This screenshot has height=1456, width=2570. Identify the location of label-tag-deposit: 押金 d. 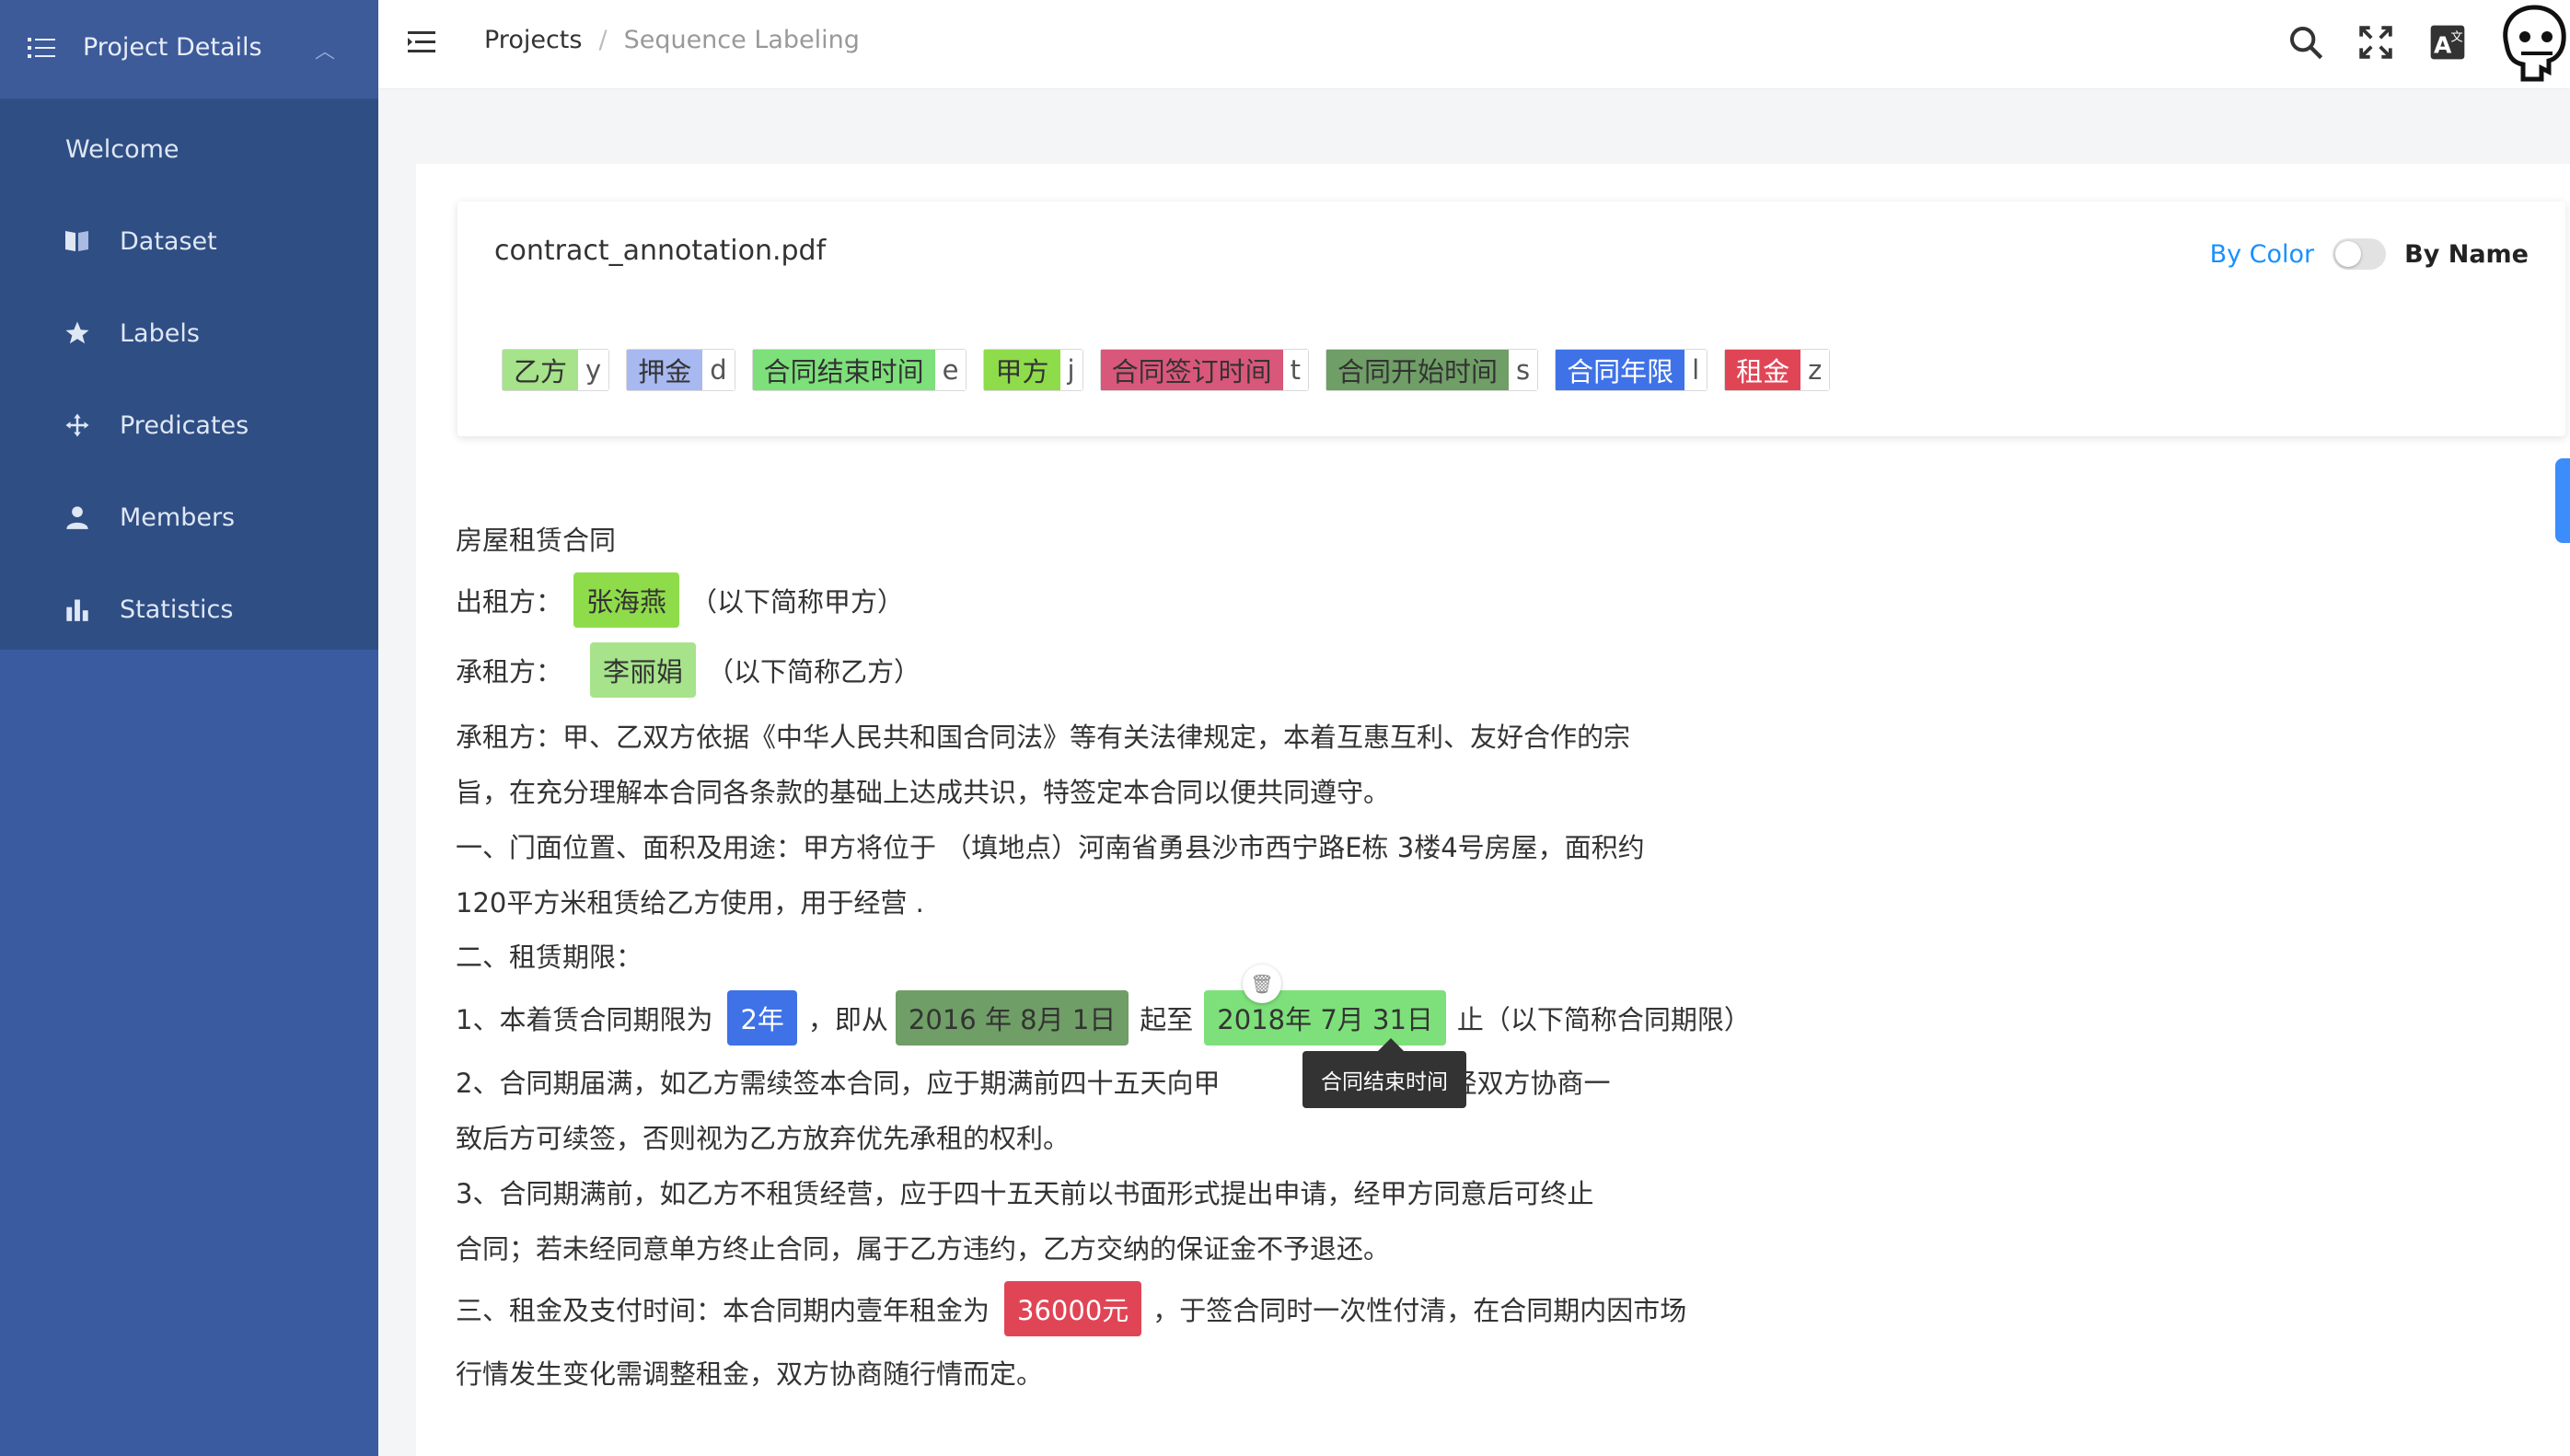
(680, 370).